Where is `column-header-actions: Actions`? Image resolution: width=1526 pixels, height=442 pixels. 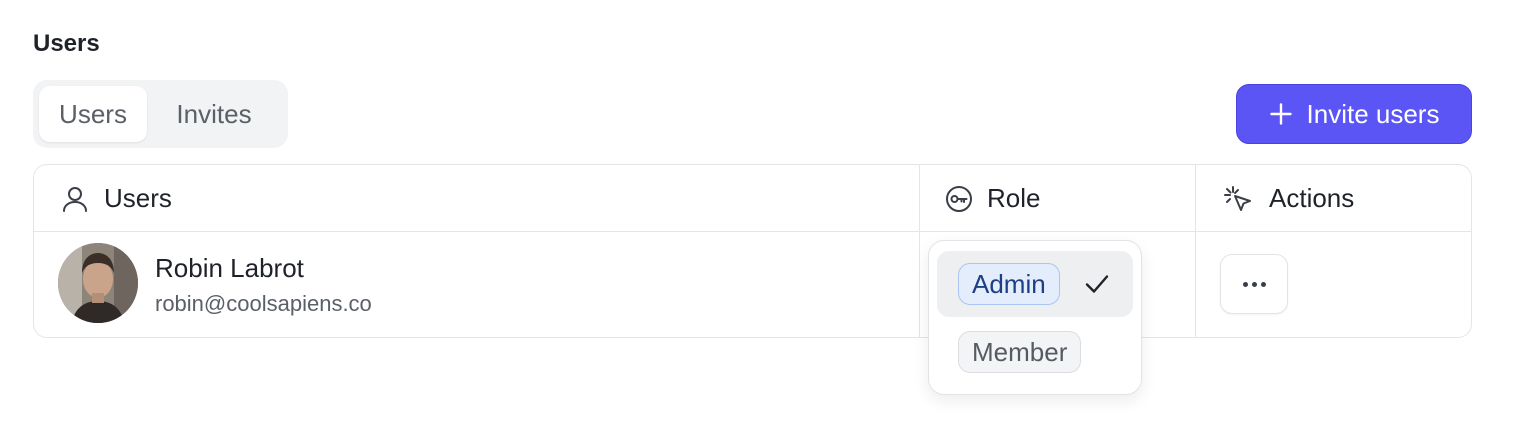 column-header-actions: Actions is located at coordinates (1287, 198).